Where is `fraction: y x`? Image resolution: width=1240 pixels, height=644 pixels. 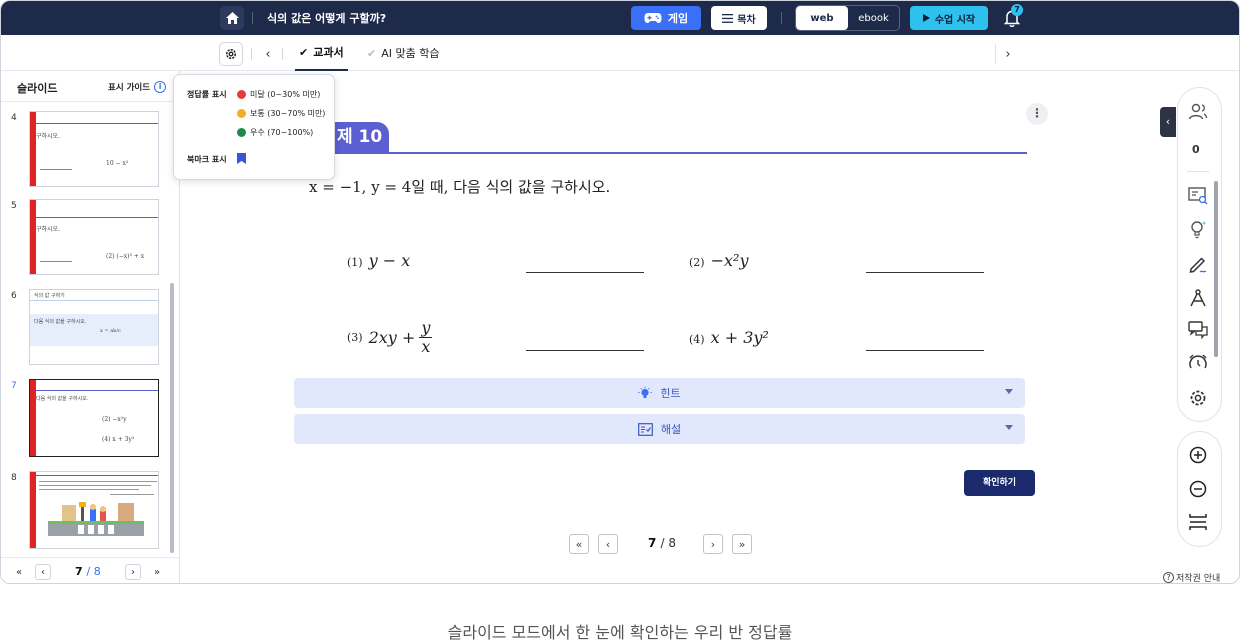 fraction: y x is located at coordinates (426, 337).